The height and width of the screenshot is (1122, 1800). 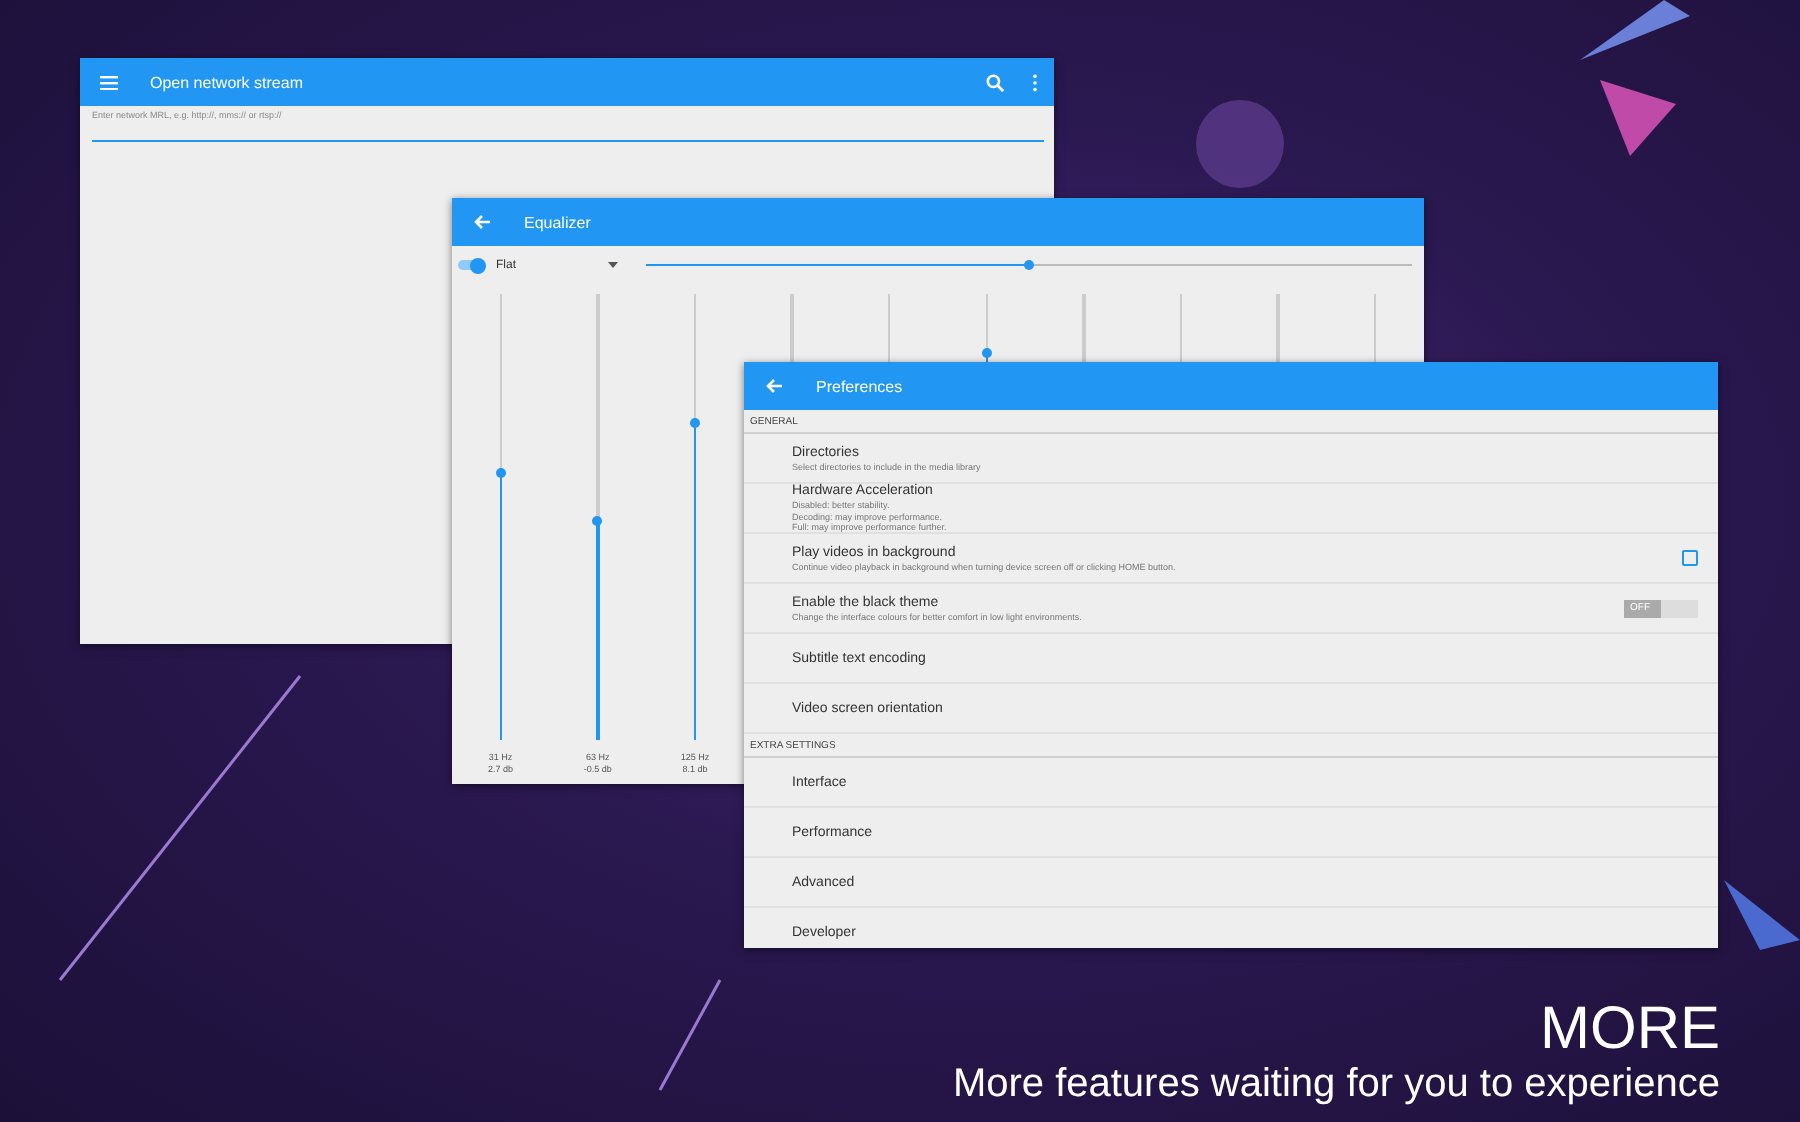 I want to click on more-options-icon, so click(x=1035, y=82).